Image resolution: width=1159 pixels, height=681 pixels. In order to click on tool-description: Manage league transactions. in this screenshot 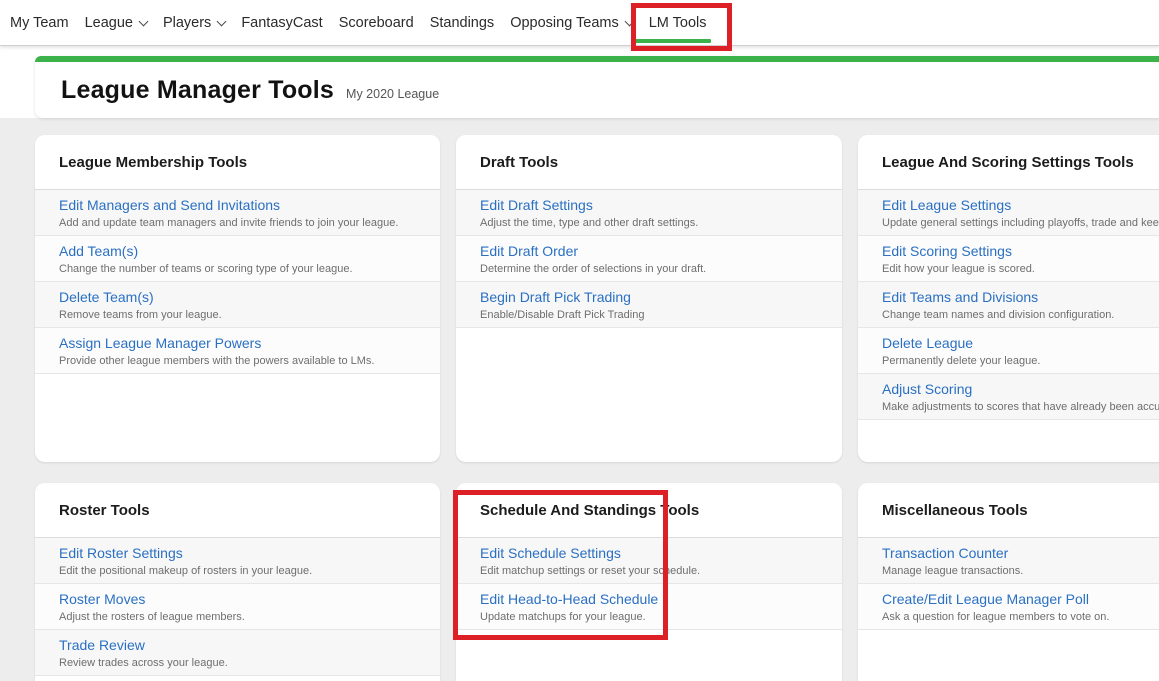, I will do `click(953, 571)`.